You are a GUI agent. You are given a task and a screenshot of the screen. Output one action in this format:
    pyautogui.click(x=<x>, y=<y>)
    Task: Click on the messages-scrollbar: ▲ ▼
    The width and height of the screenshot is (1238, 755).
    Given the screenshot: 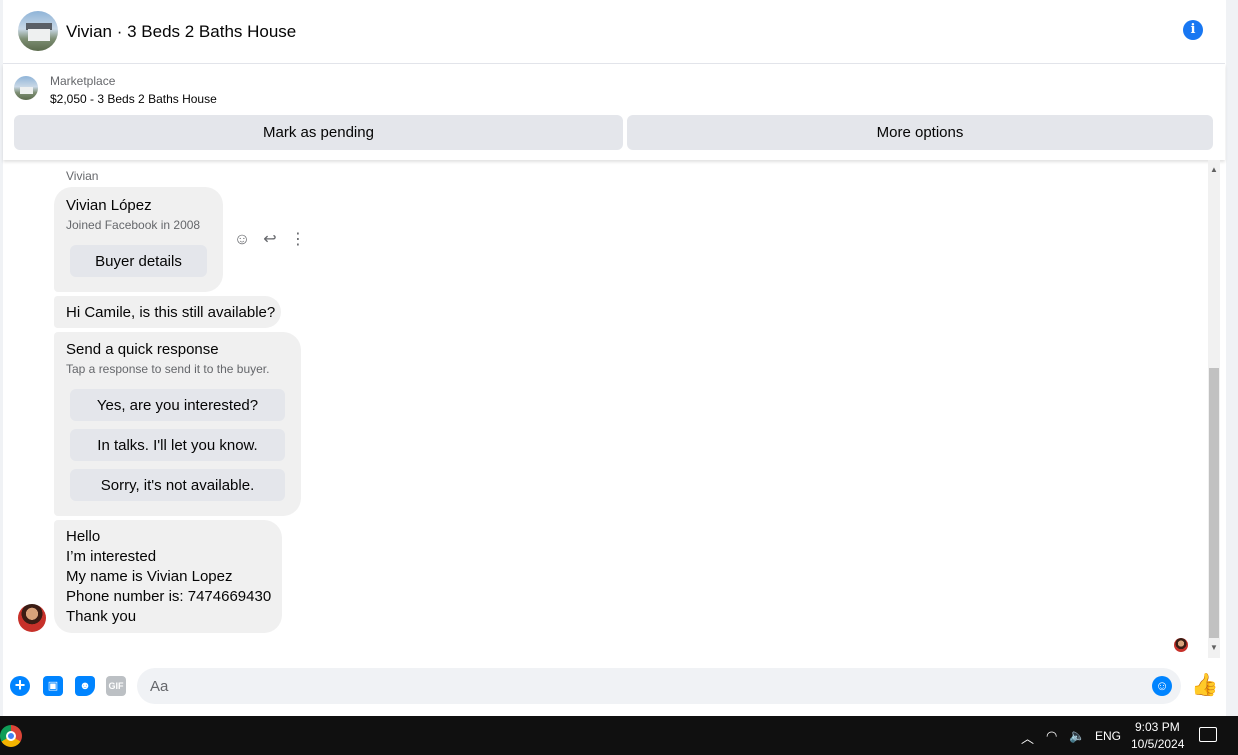 What is the action you would take?
    pyautogui.click(x=1214, y=409)
    